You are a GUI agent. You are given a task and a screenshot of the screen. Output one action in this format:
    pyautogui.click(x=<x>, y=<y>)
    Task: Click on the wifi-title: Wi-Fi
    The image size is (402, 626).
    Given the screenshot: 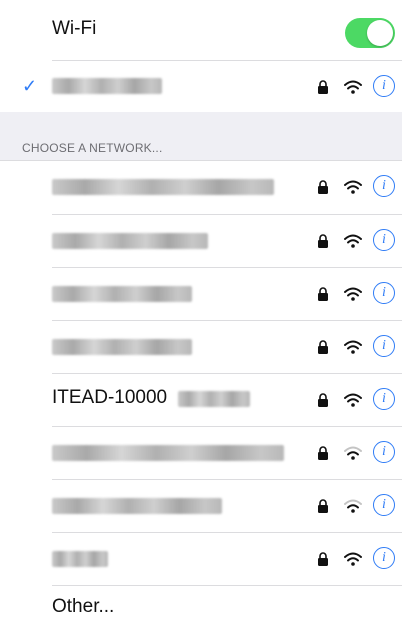 What is the action you would take?
    pyautogui.click(x=74, y=28)
    